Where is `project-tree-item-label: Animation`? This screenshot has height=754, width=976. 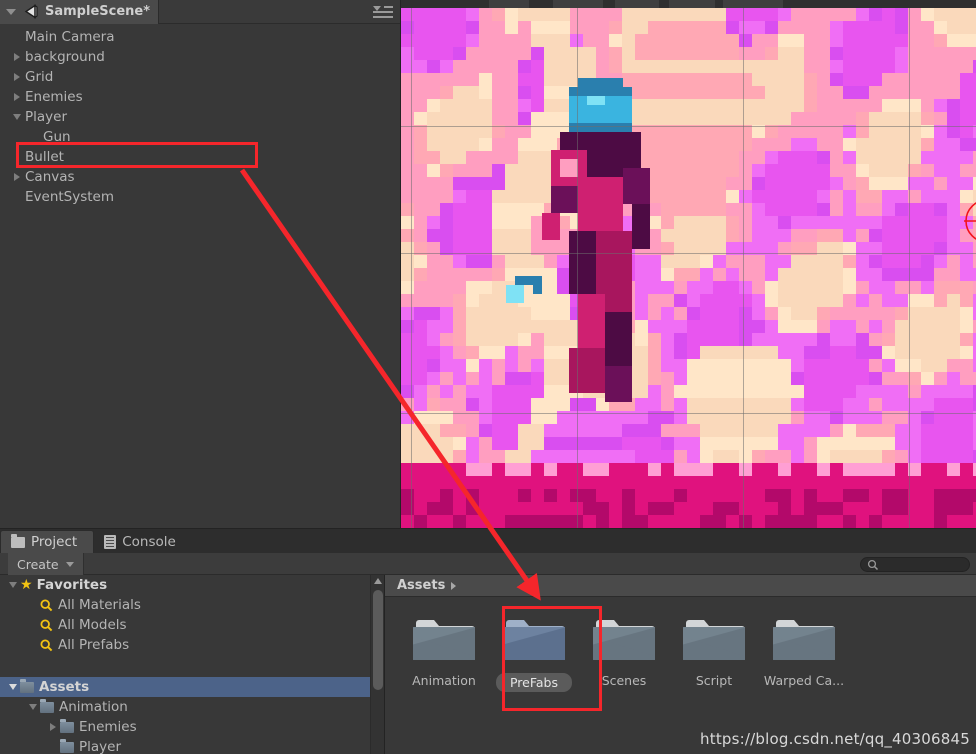 project-tree-item-label: Animation is located at coordinates (93, 707).